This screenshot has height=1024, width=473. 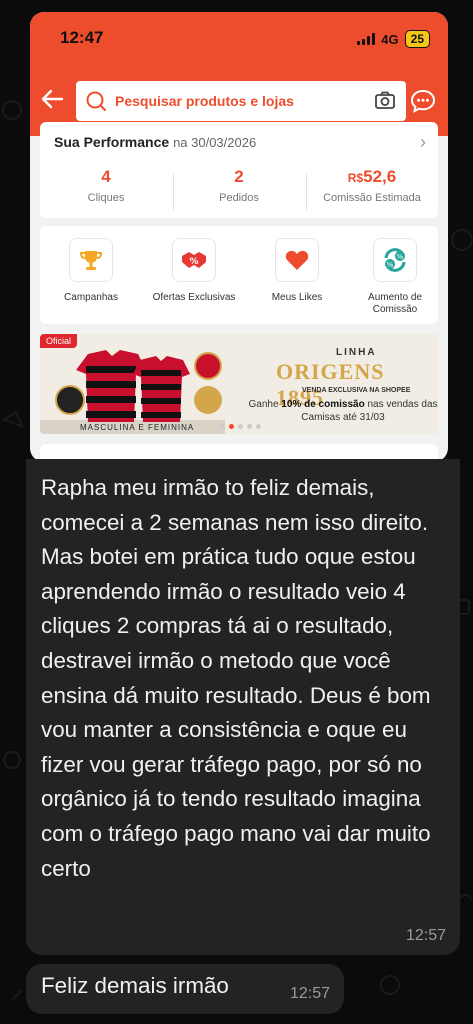 I want to click on shortcut-aumento: % % Aumento de Comissão, so click(x=395, y=277).